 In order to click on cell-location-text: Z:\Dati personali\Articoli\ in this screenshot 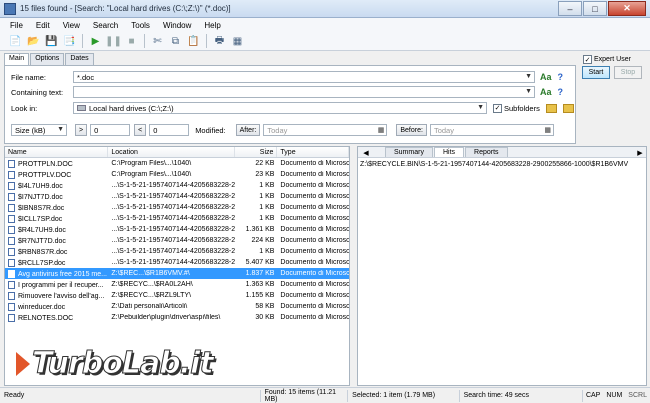, I will do `click(149, 306)`.